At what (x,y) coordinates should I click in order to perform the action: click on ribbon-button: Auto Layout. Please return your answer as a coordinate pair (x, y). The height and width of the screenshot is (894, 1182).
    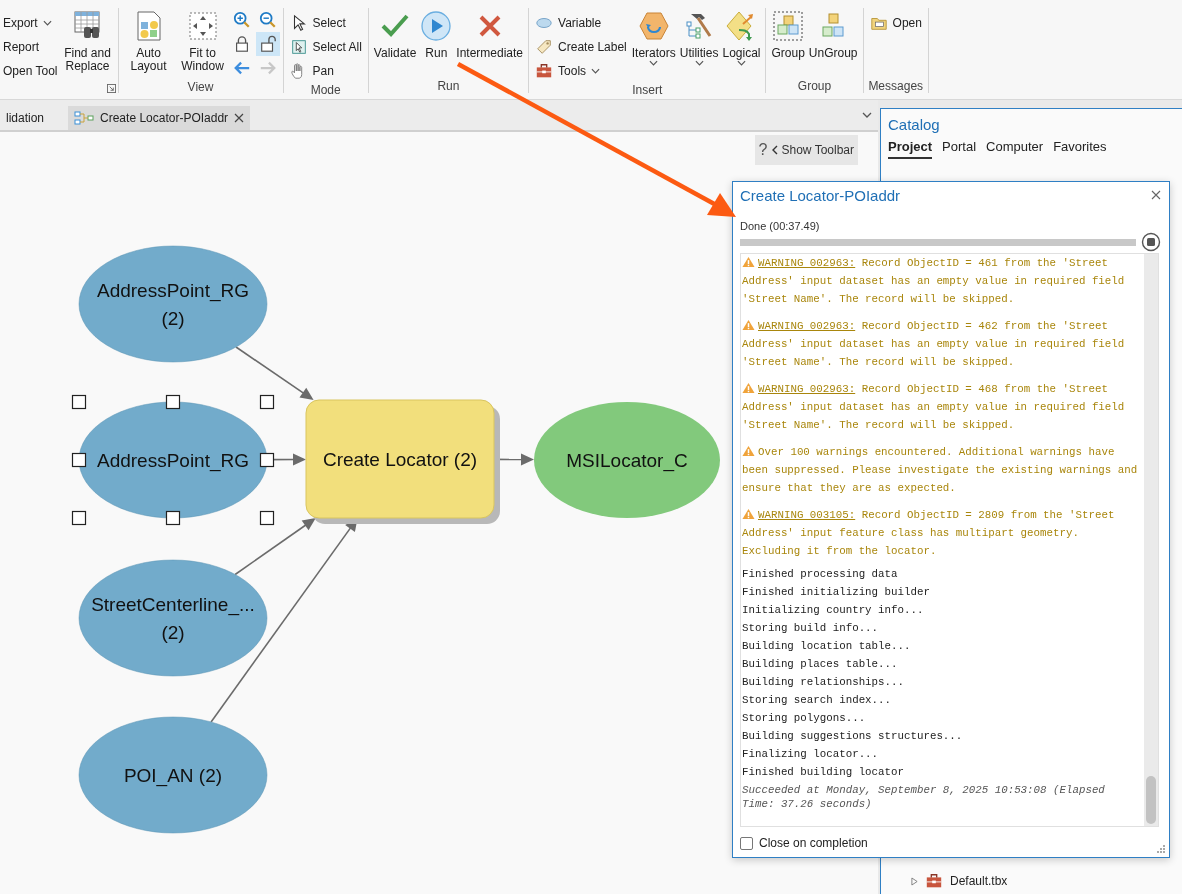
    Looking at the image, I should click on (148, 41).